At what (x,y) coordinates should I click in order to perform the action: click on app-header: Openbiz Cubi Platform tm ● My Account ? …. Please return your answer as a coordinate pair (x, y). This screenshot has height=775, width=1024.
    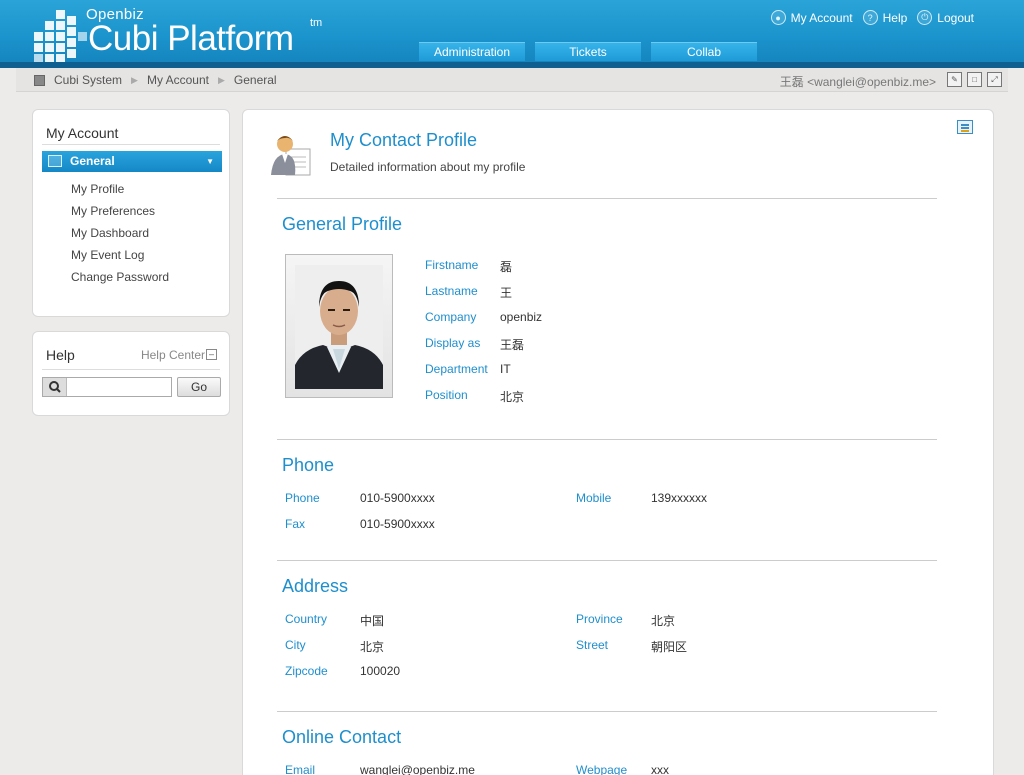
    Looking at the image, I should click on (512, 34).